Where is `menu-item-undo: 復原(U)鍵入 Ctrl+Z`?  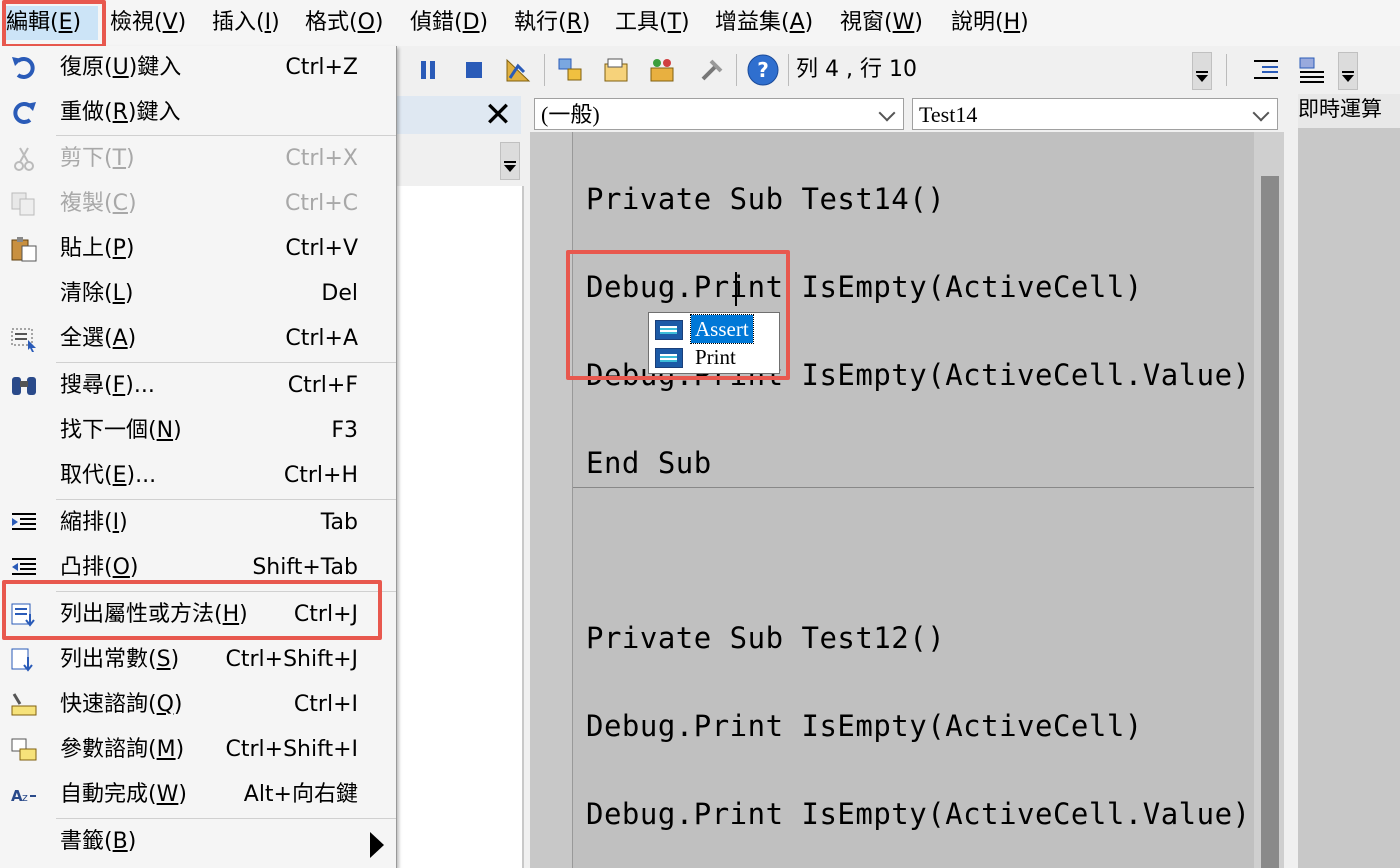
menu-item-undo: 復原(U)鍵入 Ctrl+Z is located at coordinates (198, 68).